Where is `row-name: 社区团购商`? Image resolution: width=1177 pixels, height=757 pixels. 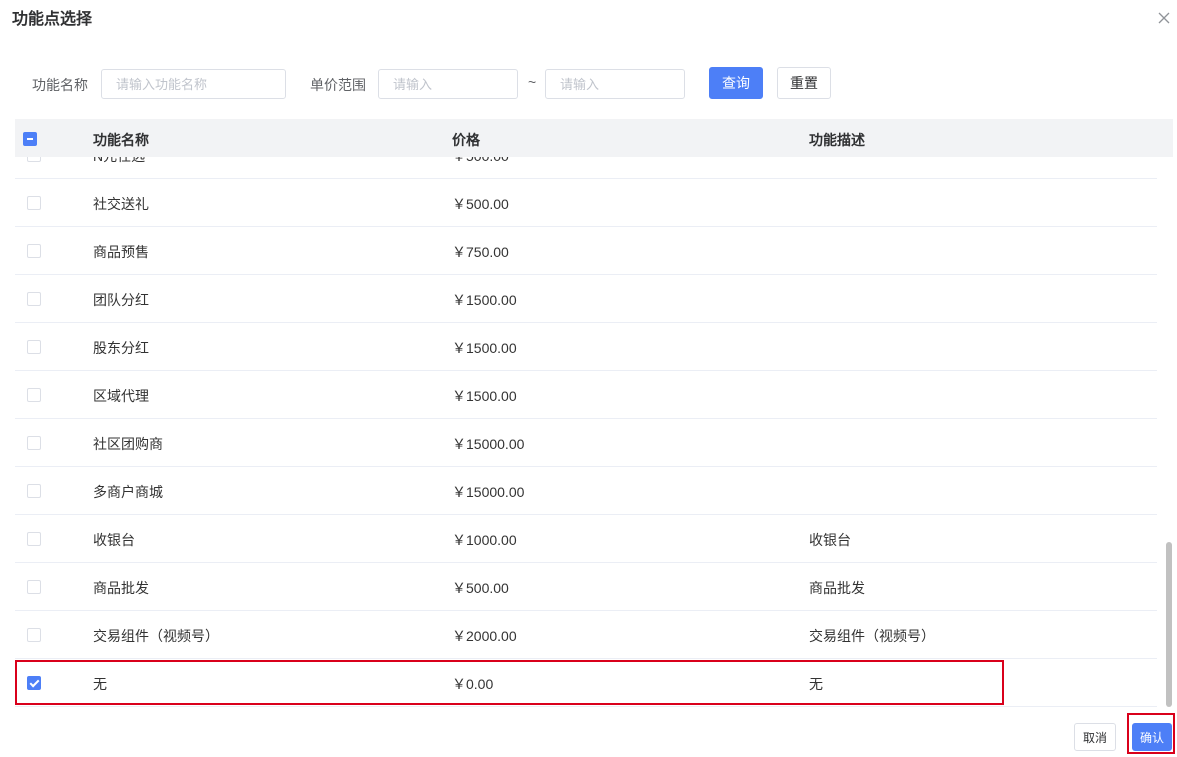
row-name: 社区团购商 is located at coordinates (128, 444).